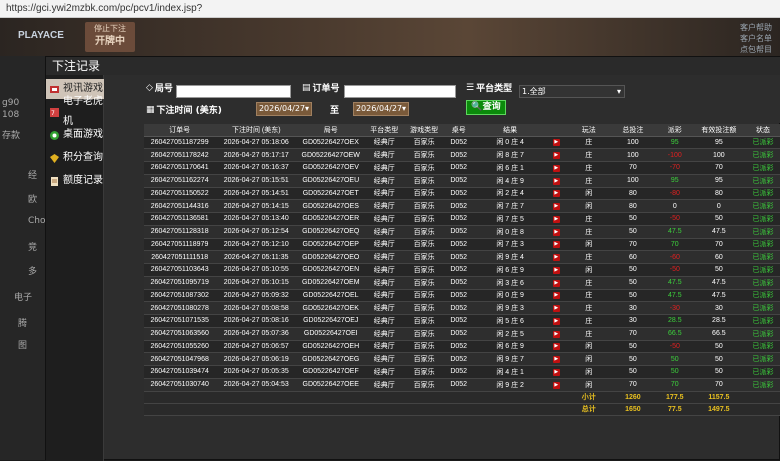  What do you see at coordinates (256, 206) in the screenshot?
I see `bet-time-cell: 2026-04-27 05:14:15` at bounding box center [256, 206].